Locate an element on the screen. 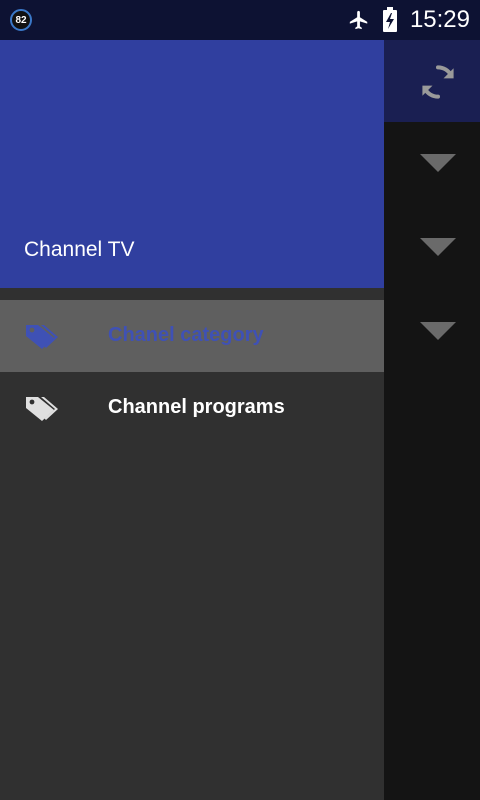 This screenshot has width=480, height=800. drawer-item-chanel-category: Chanel category is located at coordinates (192, 336).